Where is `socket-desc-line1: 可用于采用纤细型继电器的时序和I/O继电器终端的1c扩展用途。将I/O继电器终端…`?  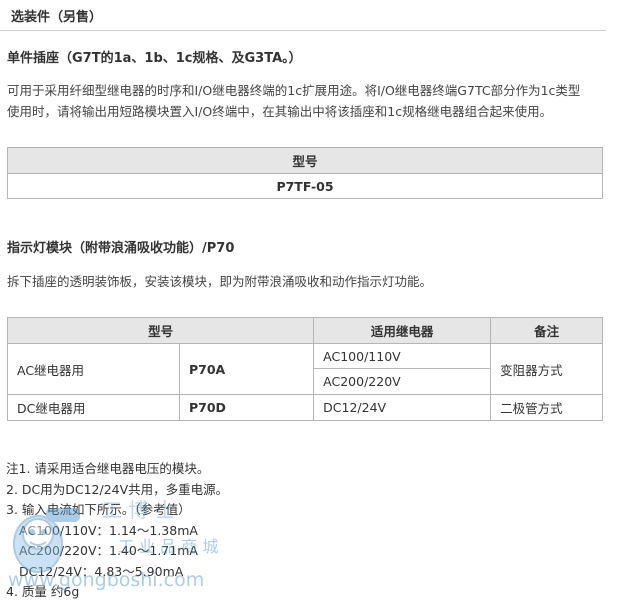
socket-desc-line1: 可用于采用纤细型继电器的时序和I/O继电器终端的1c扩展用途。将I/O继电器终端… is located at coordinates (294, 90).